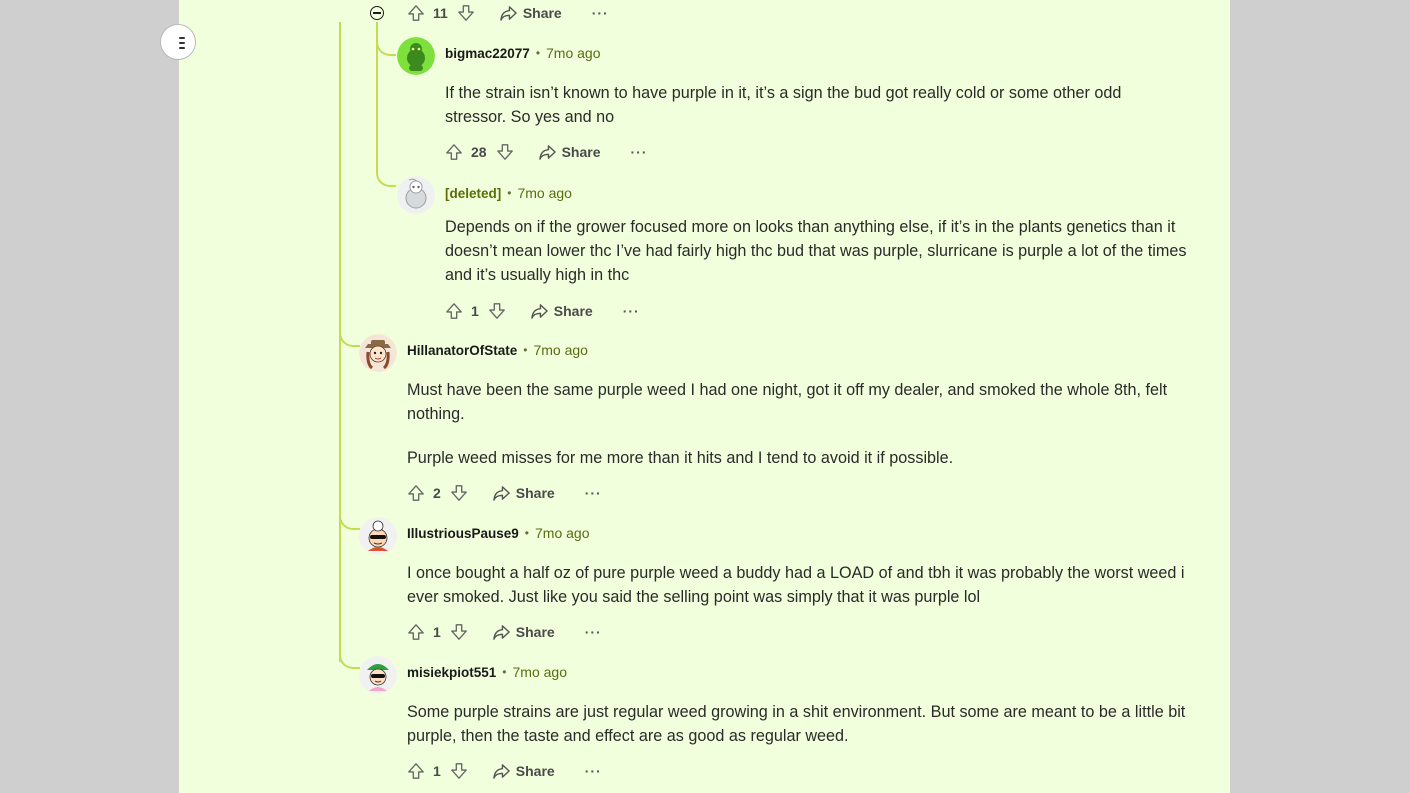 The height and width of the screenshot is (793, 1410). Describe the element at coordinates (437, 493) in the screenshot. I see `vote-count: 2` at that location.